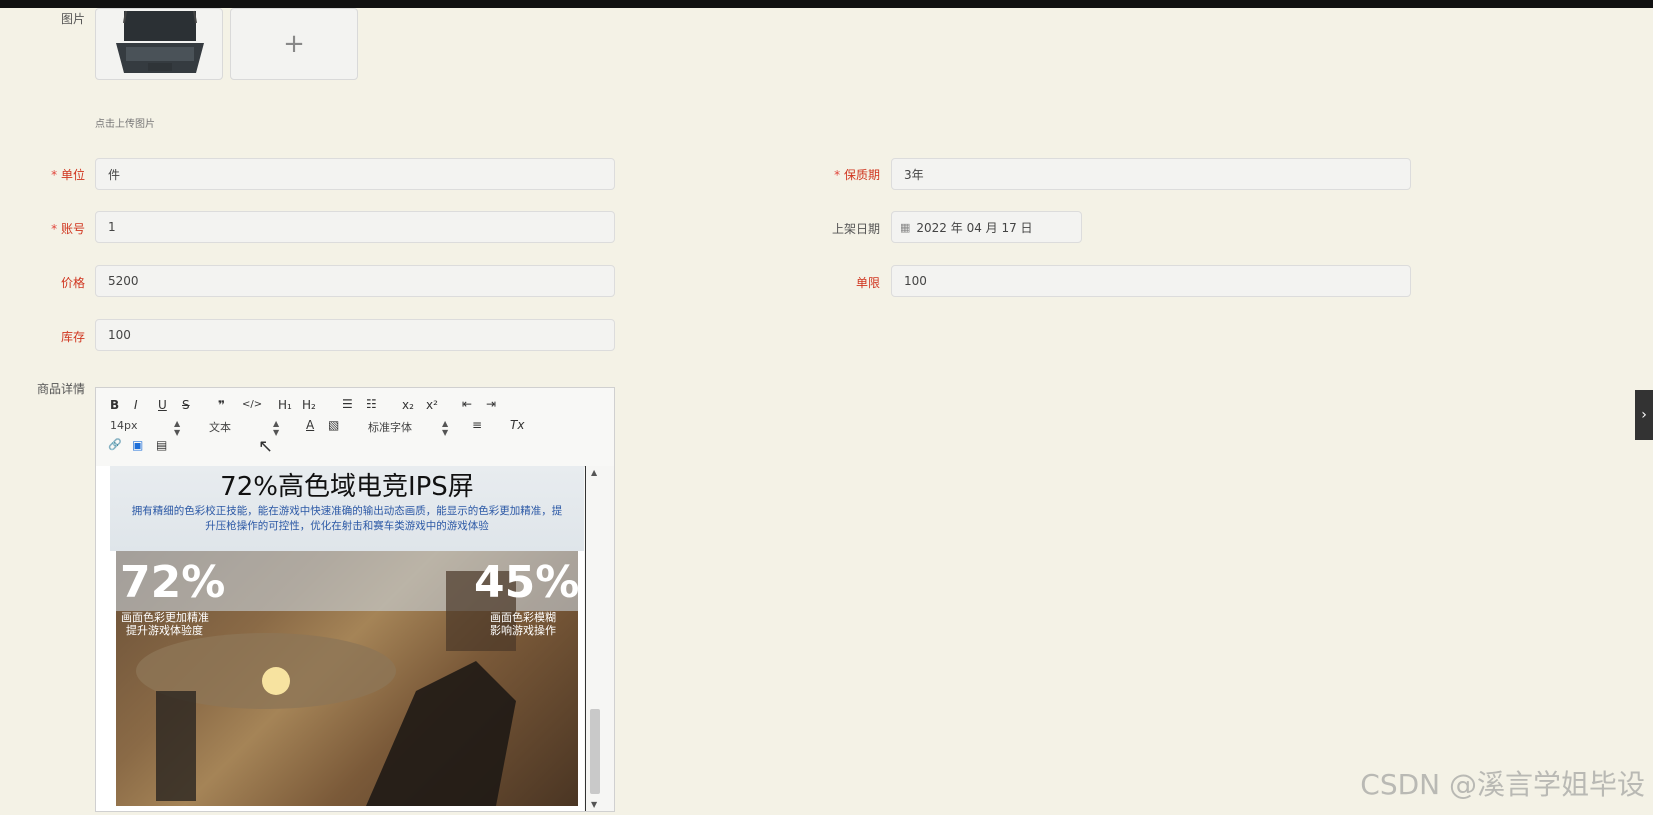  What do you see at coordinates (594, 472) in the screenshot?
I see `scroll-up-icon: ▲` at bounding box center [594, 472].